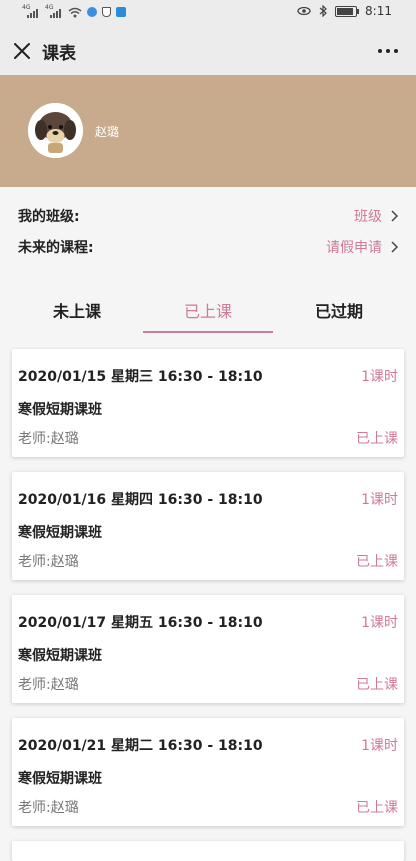 The image size is (416, 861). Describe the element at coordinates (378, 11) in the screenshot. I see `status-time: 8:11` at that location.